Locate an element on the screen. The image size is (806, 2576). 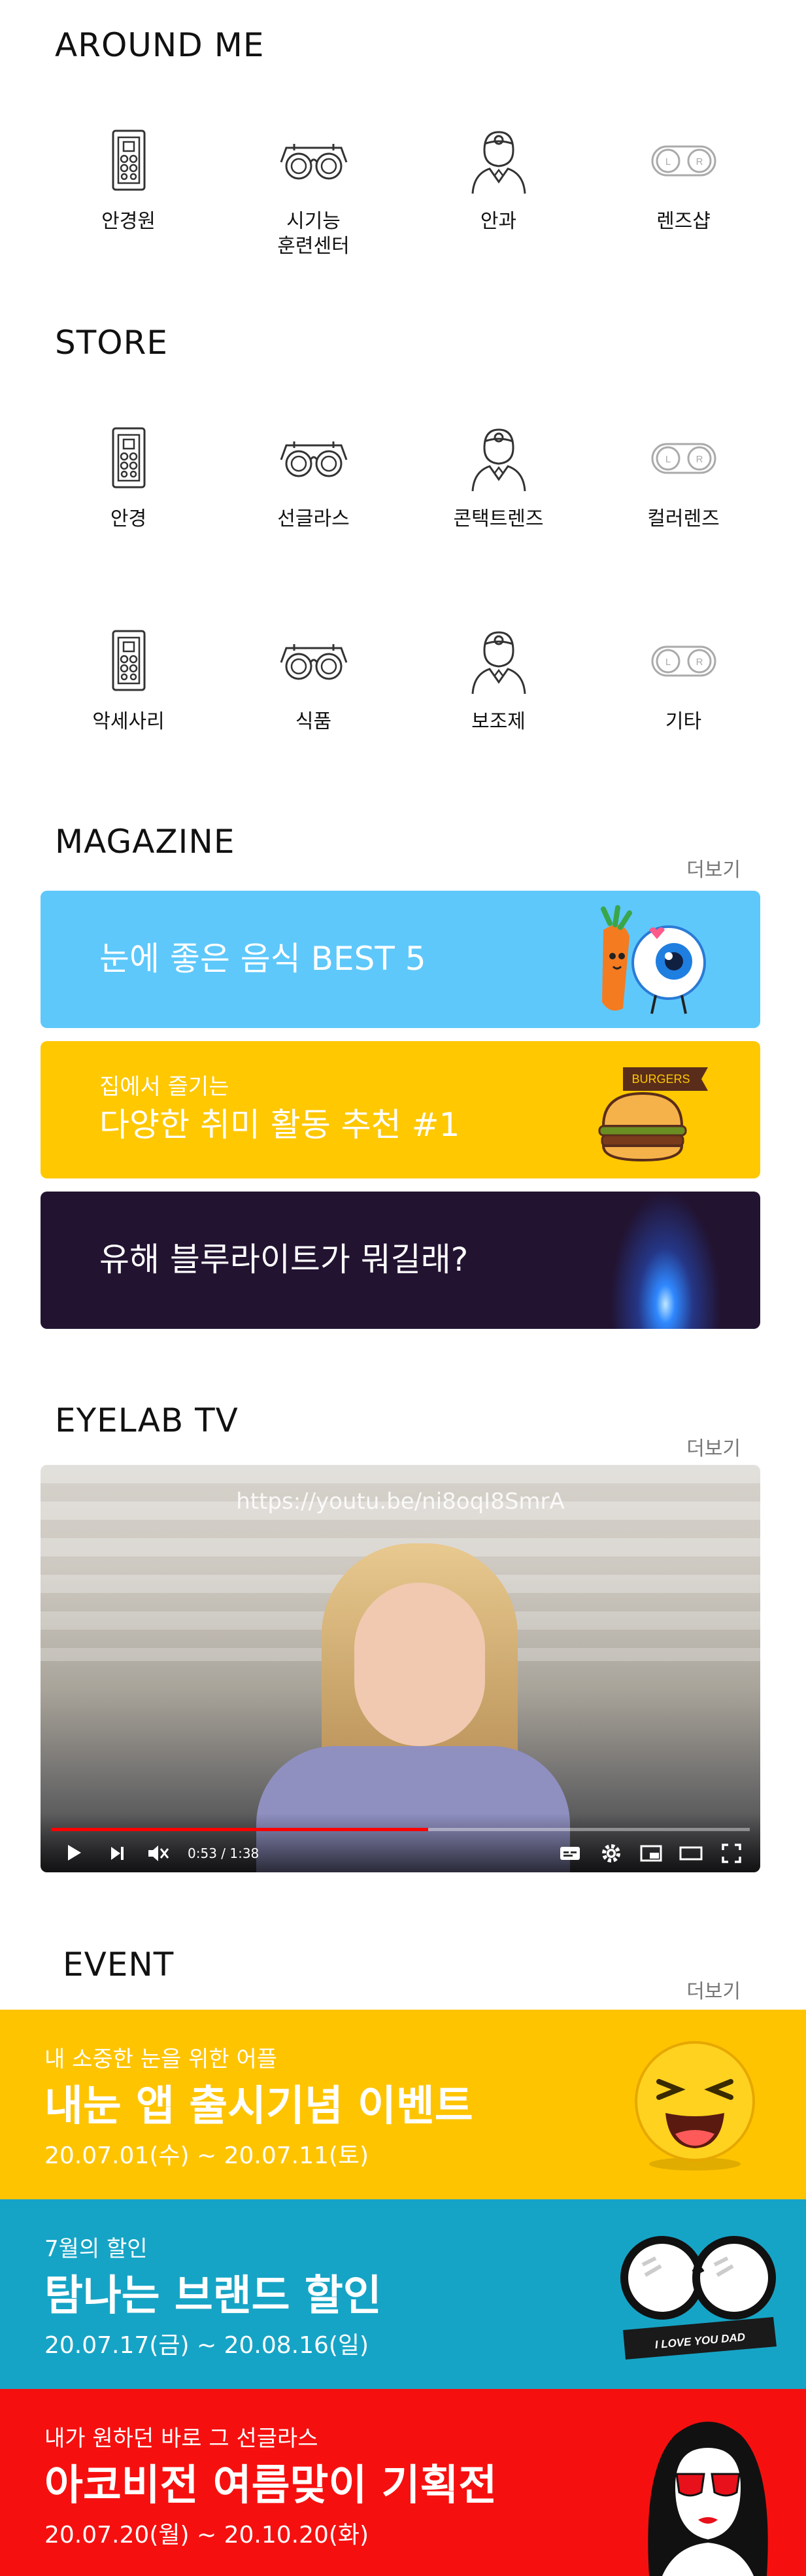
event-title-text: 내눈 앱 출시기념 이벤트 is located at coordinates (259, 2107).